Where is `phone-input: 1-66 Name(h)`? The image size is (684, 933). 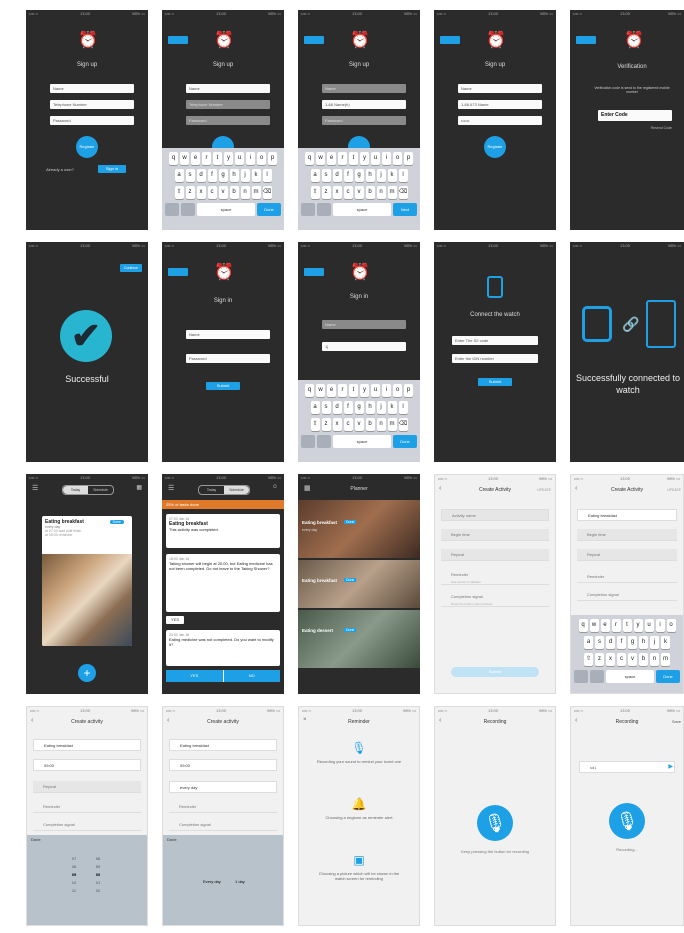
phone-input: 1-66 Name(h) is located at coordinates (364, 104).